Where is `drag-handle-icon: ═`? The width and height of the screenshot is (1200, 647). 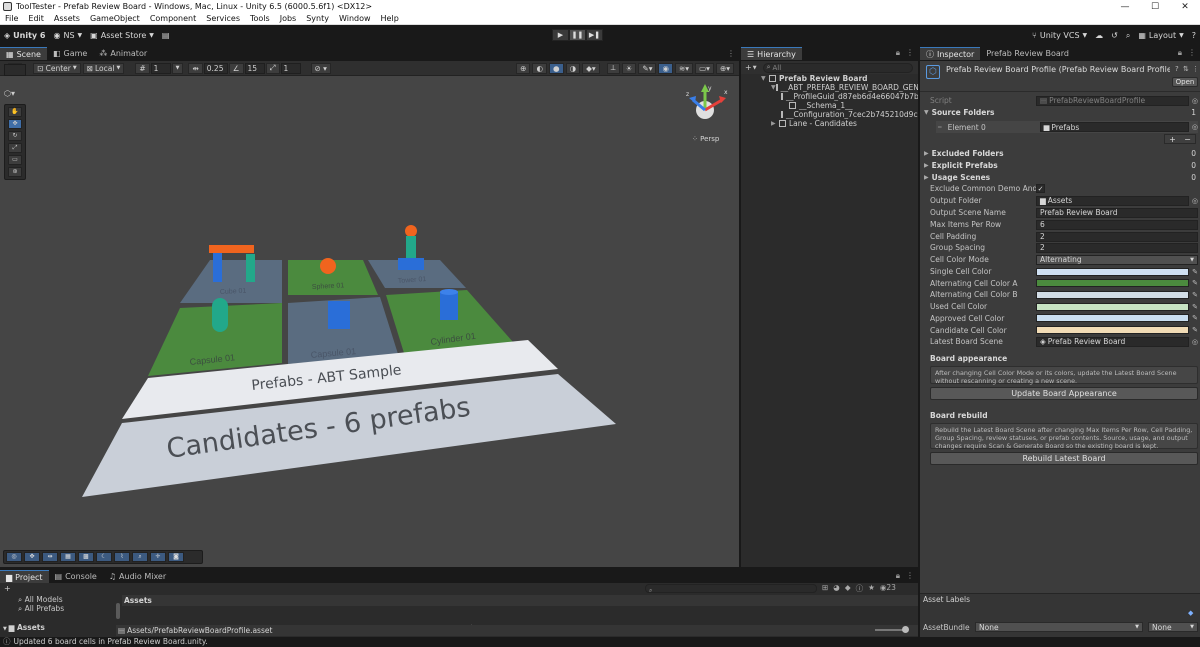
drag-handle-icon: ═ is located at coordinates (940, 127).